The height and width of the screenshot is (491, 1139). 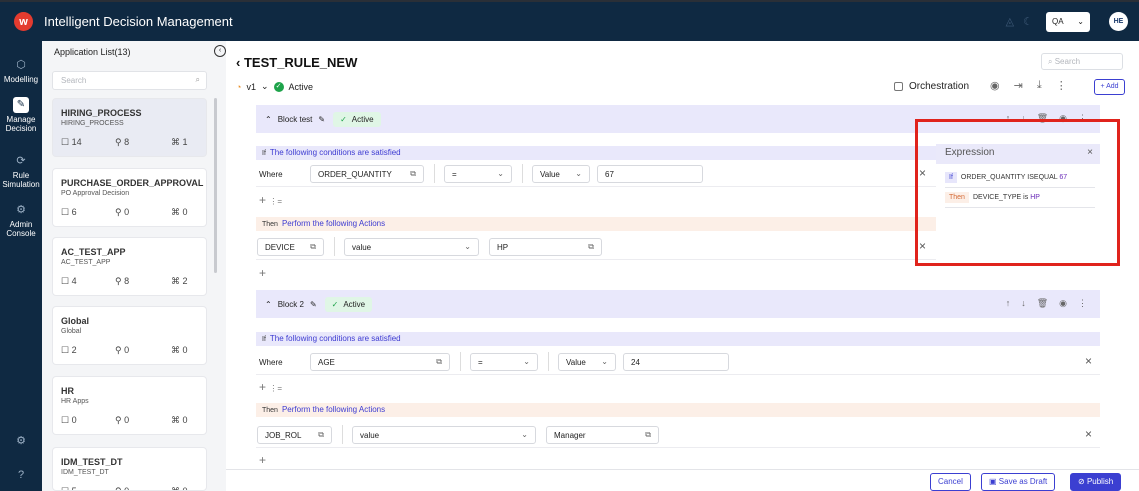 I want to click on action-field: DEVICE ⧉, so click(x=290, y=247).